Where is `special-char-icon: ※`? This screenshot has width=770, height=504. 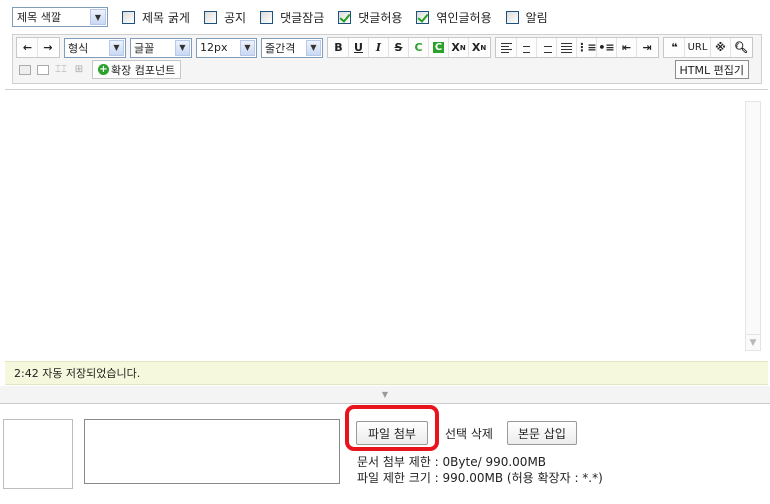
special-char-icon: ※ is located at coordinates (721, 47).